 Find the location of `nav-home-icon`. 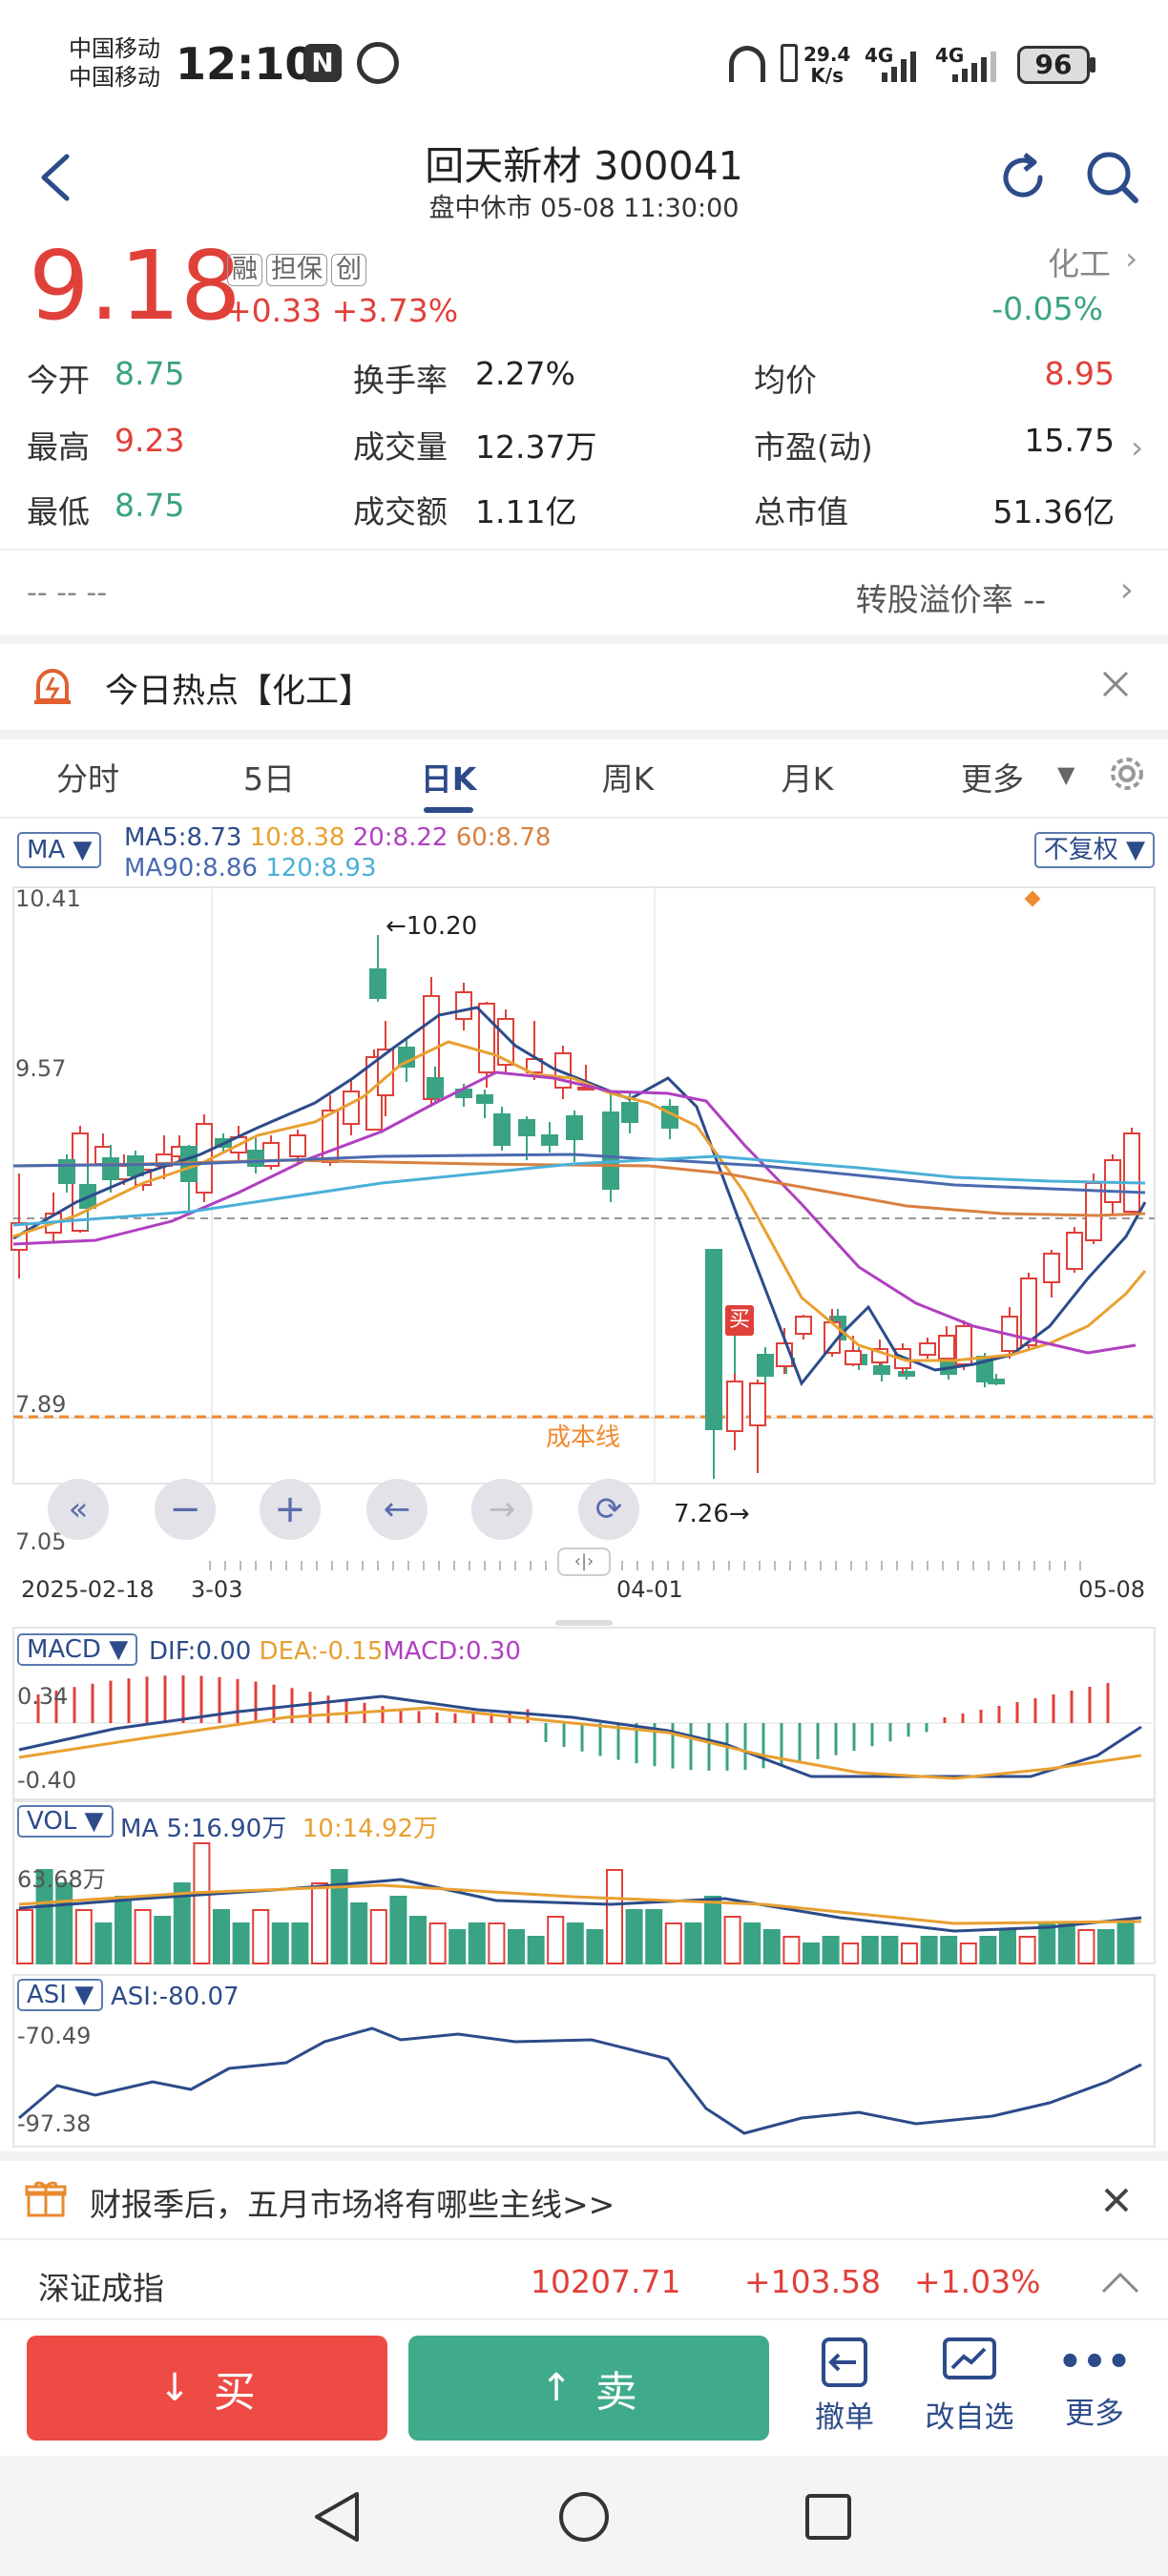

nav-home-icon is located at coordinates (584, 2517).